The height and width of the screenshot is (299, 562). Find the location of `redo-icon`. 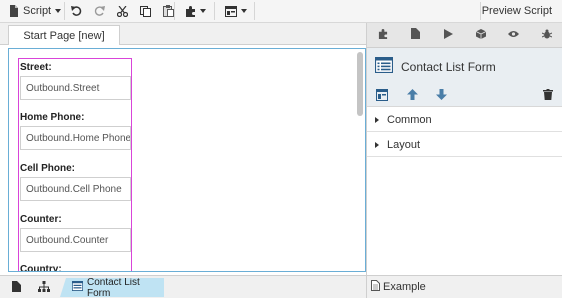

redo-icon is located at coordinates (99, 11).